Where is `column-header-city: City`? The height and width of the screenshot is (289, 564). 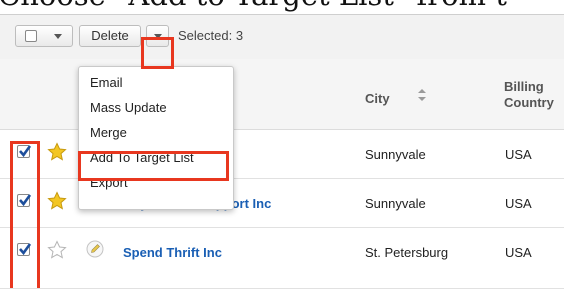
column-header-city: City is located at coordinates (377, 98).